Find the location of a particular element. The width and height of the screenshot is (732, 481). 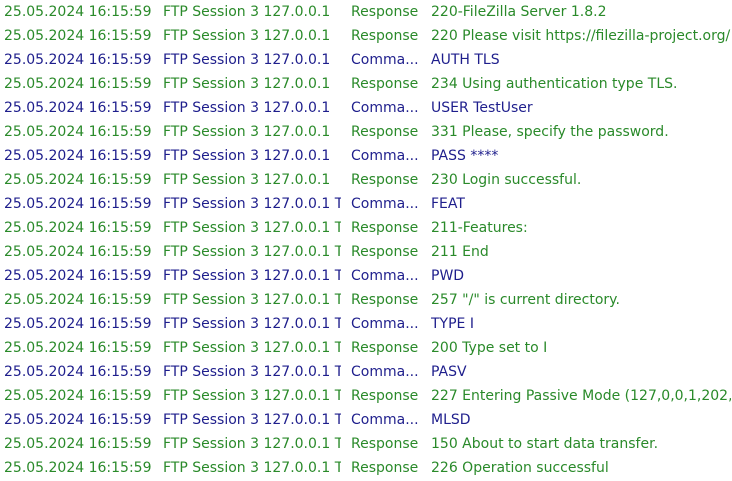

log-message-cell: 234 Using authentication type TLS. is located at coordinates (554, 84).